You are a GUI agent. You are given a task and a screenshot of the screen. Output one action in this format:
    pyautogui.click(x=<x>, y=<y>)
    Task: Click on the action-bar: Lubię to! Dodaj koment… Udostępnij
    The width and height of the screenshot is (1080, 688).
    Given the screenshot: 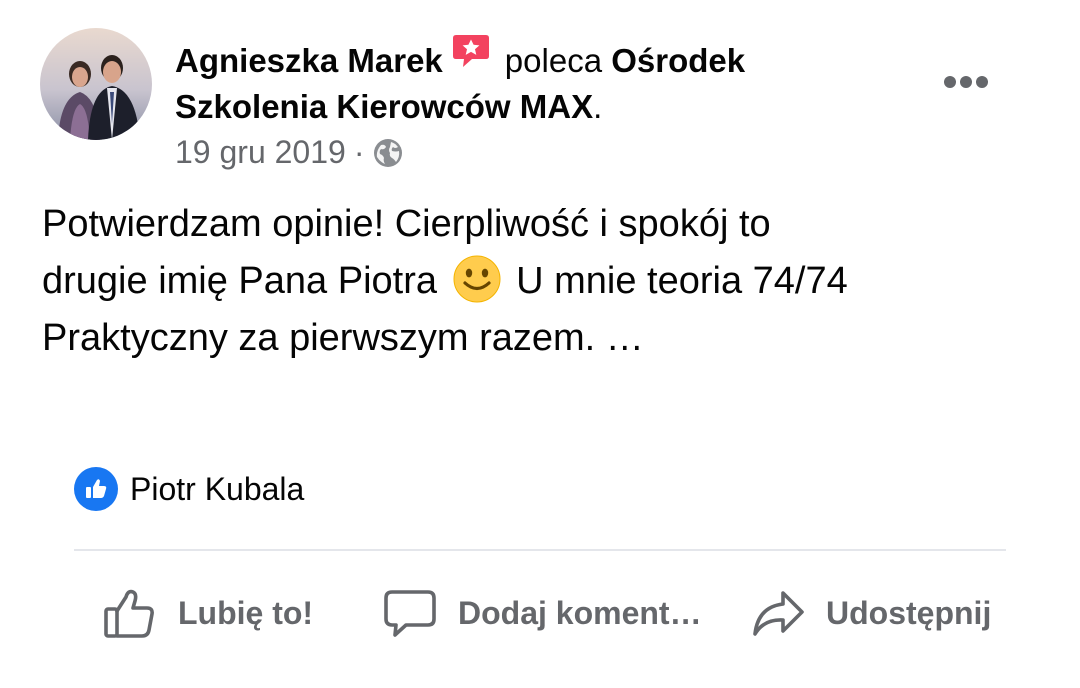 What is the action you would take?
    pyautogui.click(x=540, y=613)
    